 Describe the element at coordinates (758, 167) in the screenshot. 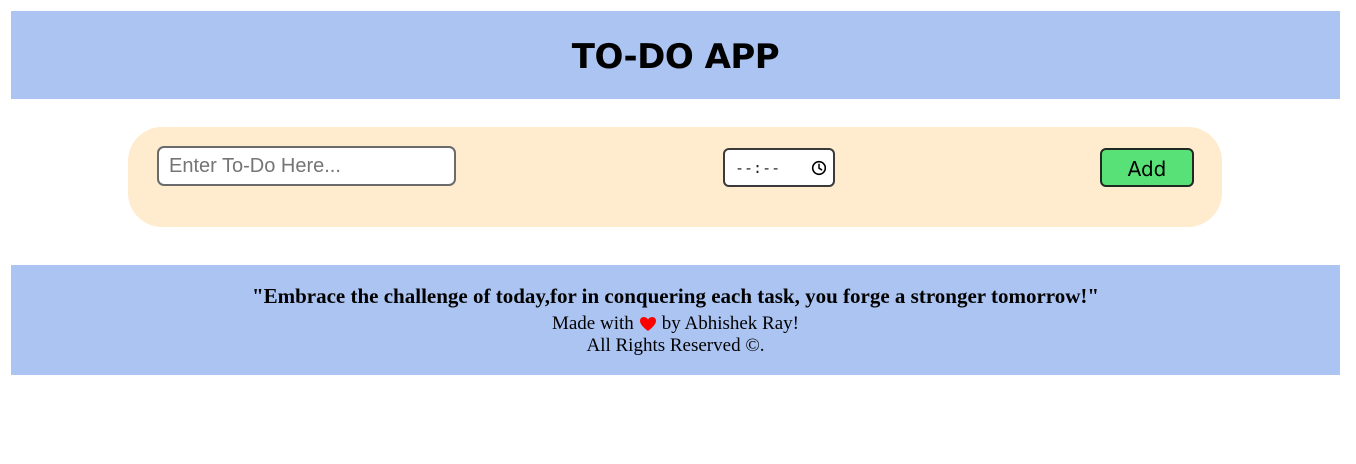

I see `time-input-value: --:--` at that location.